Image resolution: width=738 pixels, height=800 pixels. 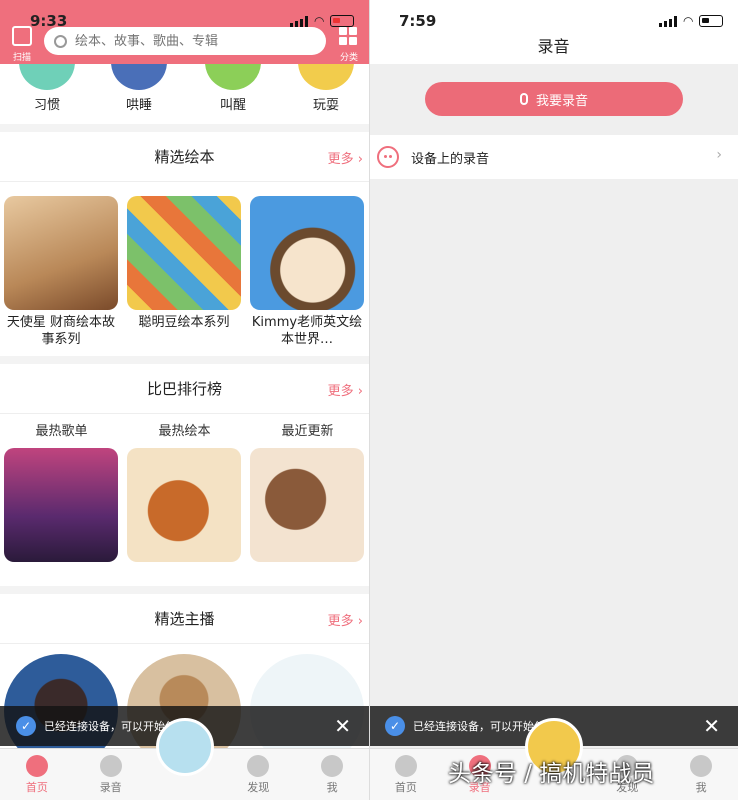 I want to click on home-header: 9:33 ◠ 扫描 分类, so click(x=184, y=32).